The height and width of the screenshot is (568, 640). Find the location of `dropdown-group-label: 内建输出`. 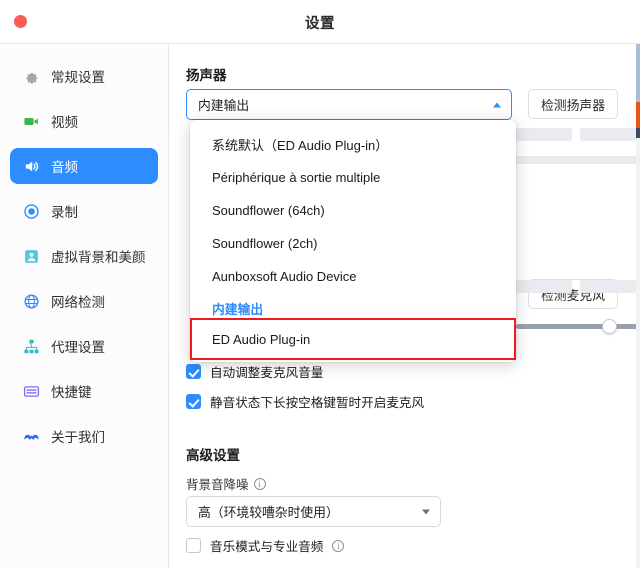

dropdown-group-label: 内建输出 is located at coordinates (238, 309).